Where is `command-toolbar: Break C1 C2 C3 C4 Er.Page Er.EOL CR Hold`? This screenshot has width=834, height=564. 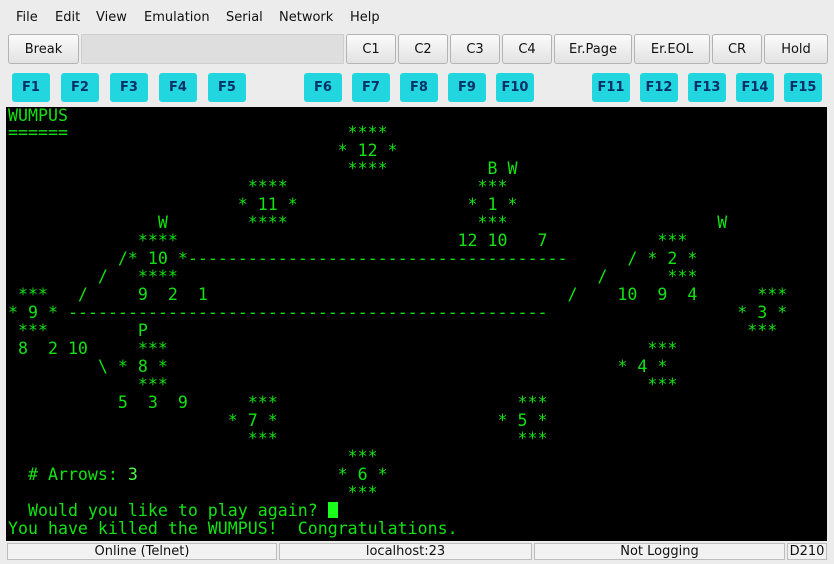
command-toolbar: Break C1 C2 C3 C4 Er.Page Er.EOL CR Hold is located at coordinates (417, 49).